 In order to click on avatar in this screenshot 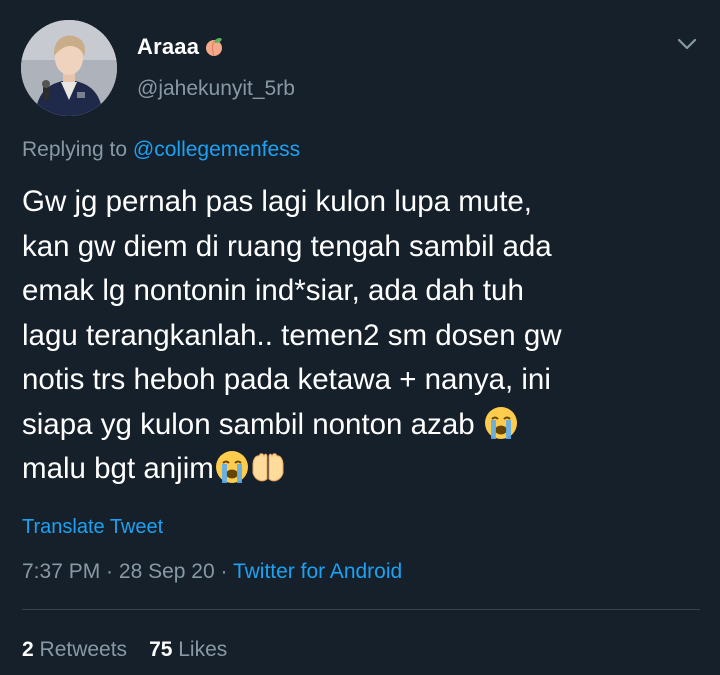, I will do `click(69, 68)`.